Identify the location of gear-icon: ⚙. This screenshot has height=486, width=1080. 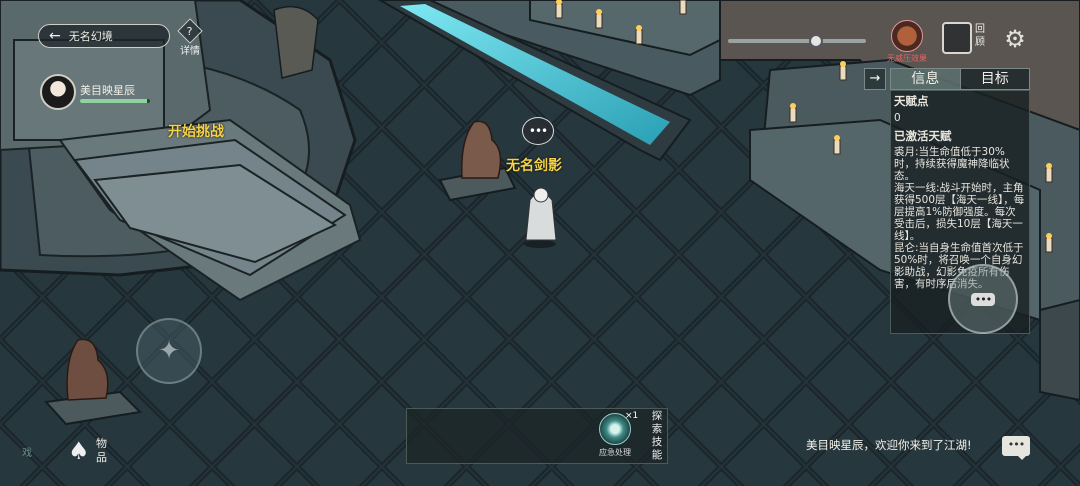
(1015, 39).